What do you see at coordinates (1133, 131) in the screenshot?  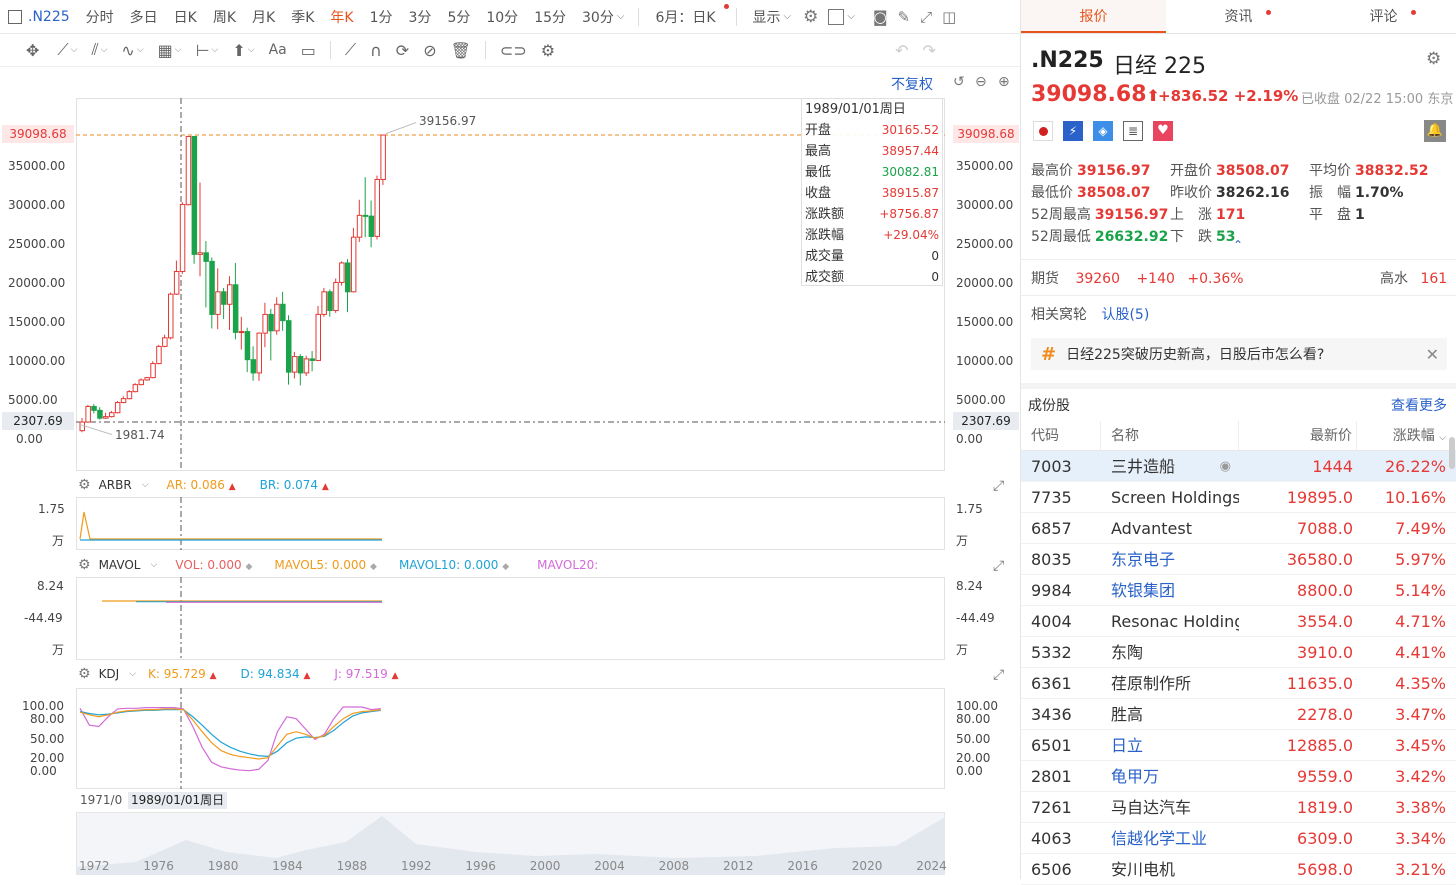 I see `document-icon: ≣` at bounding box center [1133, 131].